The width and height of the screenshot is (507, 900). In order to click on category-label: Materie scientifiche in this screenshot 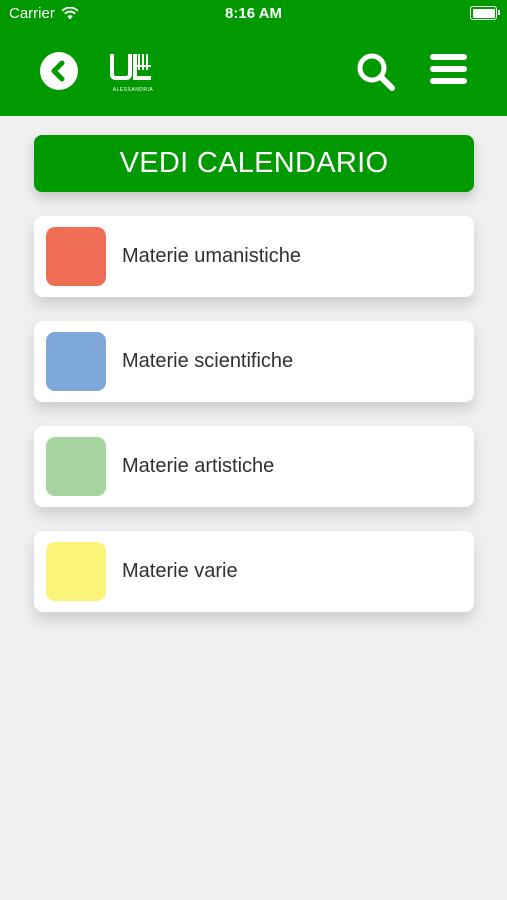, I will do `click(208, 361)`.